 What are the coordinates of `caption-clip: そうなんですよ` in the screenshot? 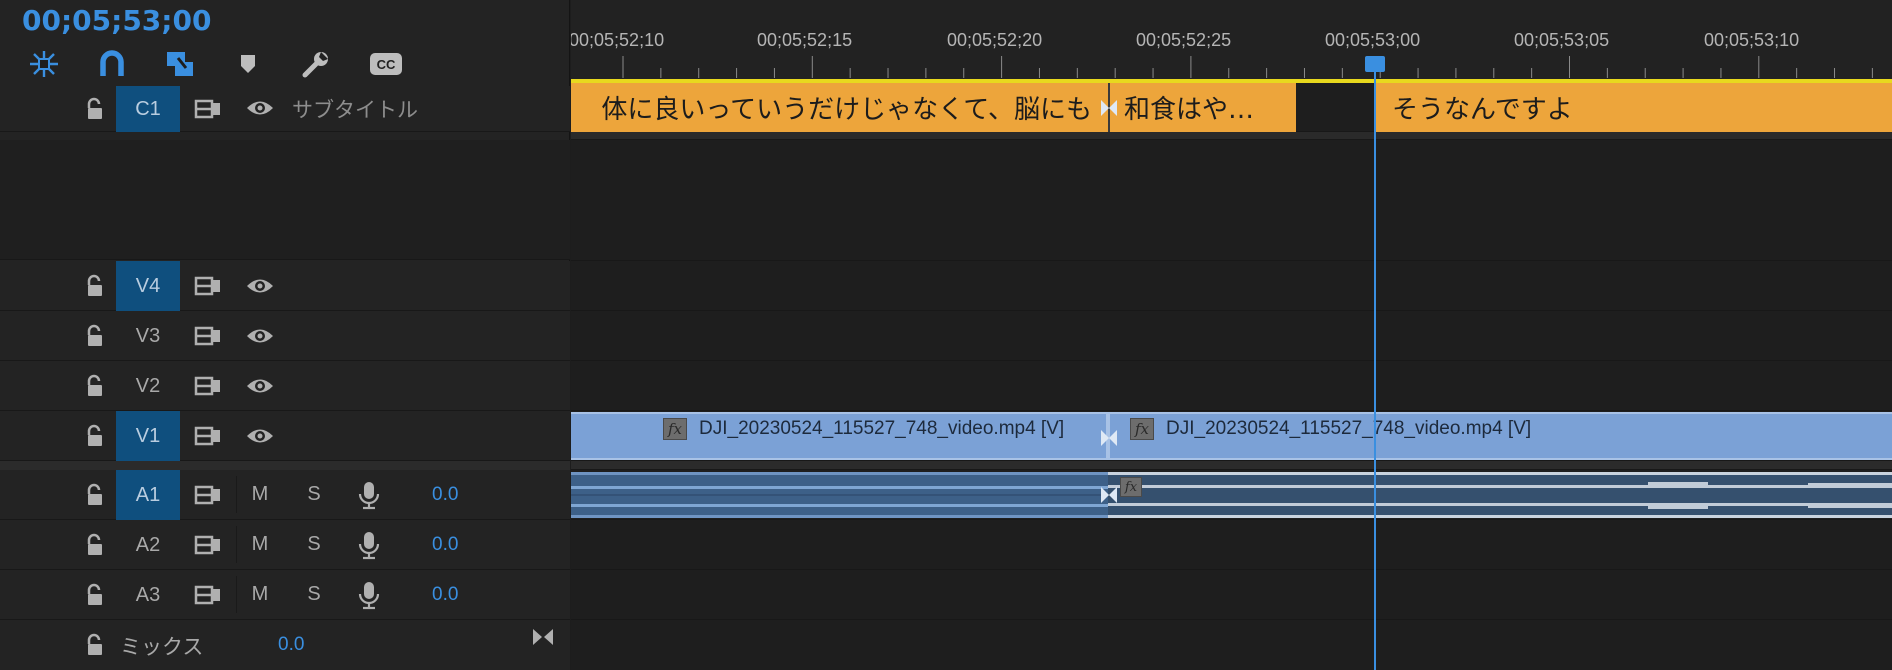 It's located at (1634, 107).